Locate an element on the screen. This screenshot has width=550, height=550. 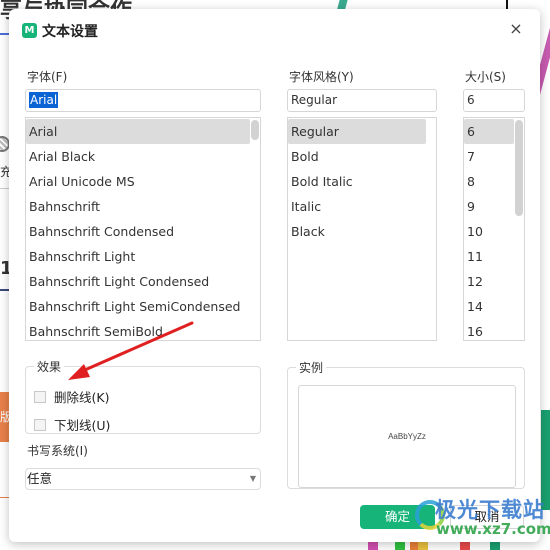
font-style-list-item: Italic is located at coordinates (362, 206).